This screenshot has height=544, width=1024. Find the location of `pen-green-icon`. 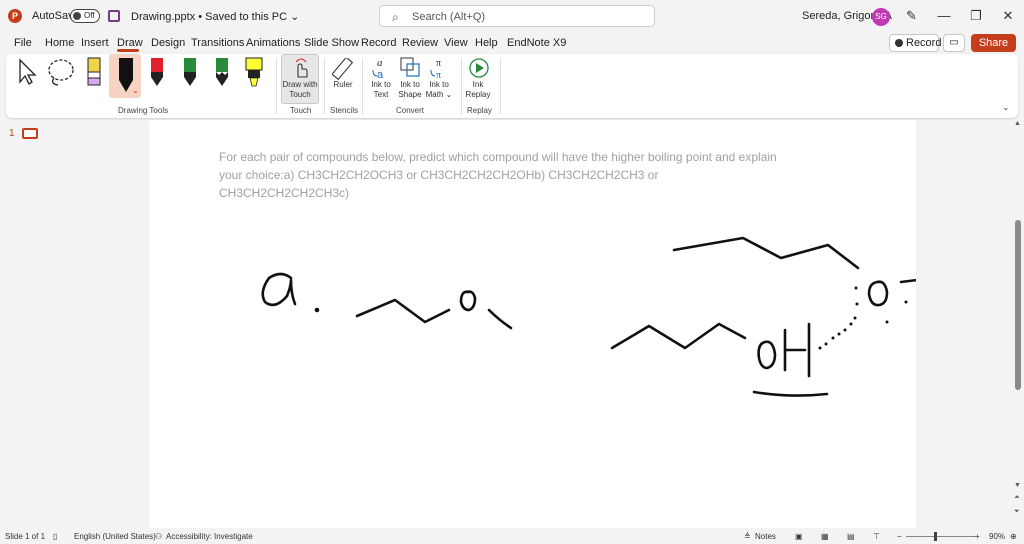

pen-green-icon is located at coordinates (190, 72).